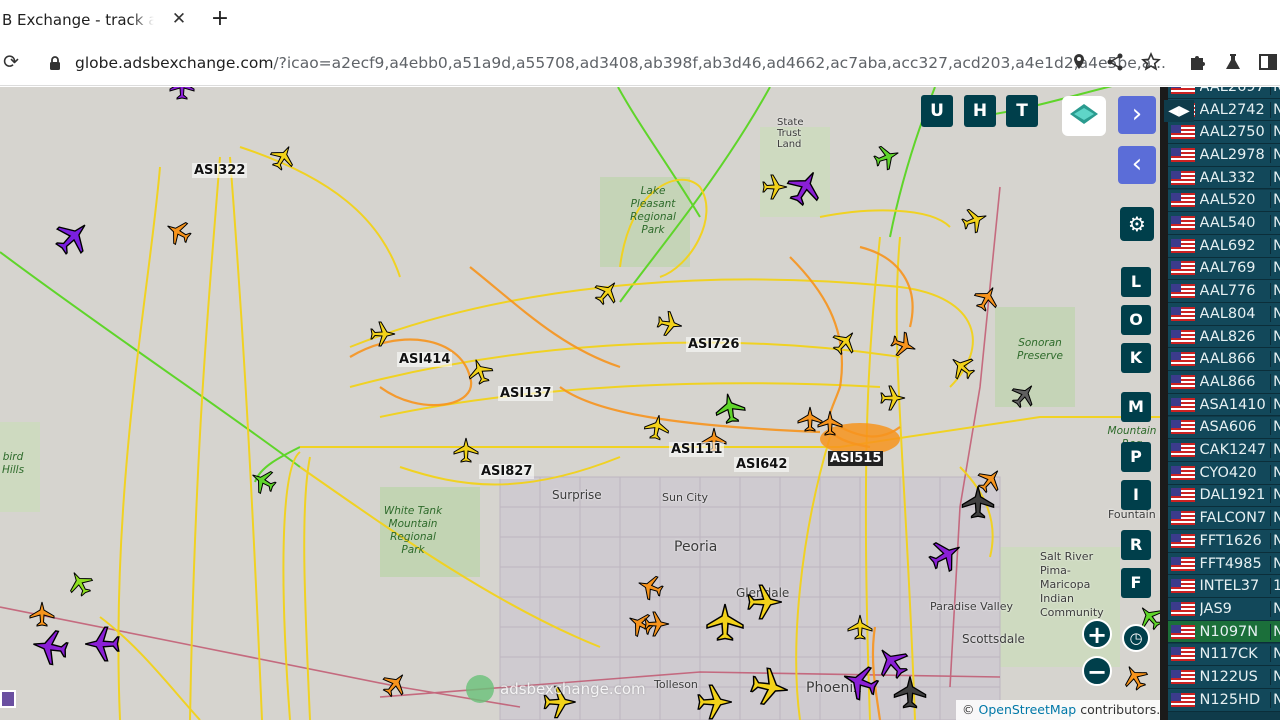 This screenshot has width=1280, height=720. Describe the element at coordinates (1224, 155) in the screenshot. I see `list-item: AAL2978 N` at that location.